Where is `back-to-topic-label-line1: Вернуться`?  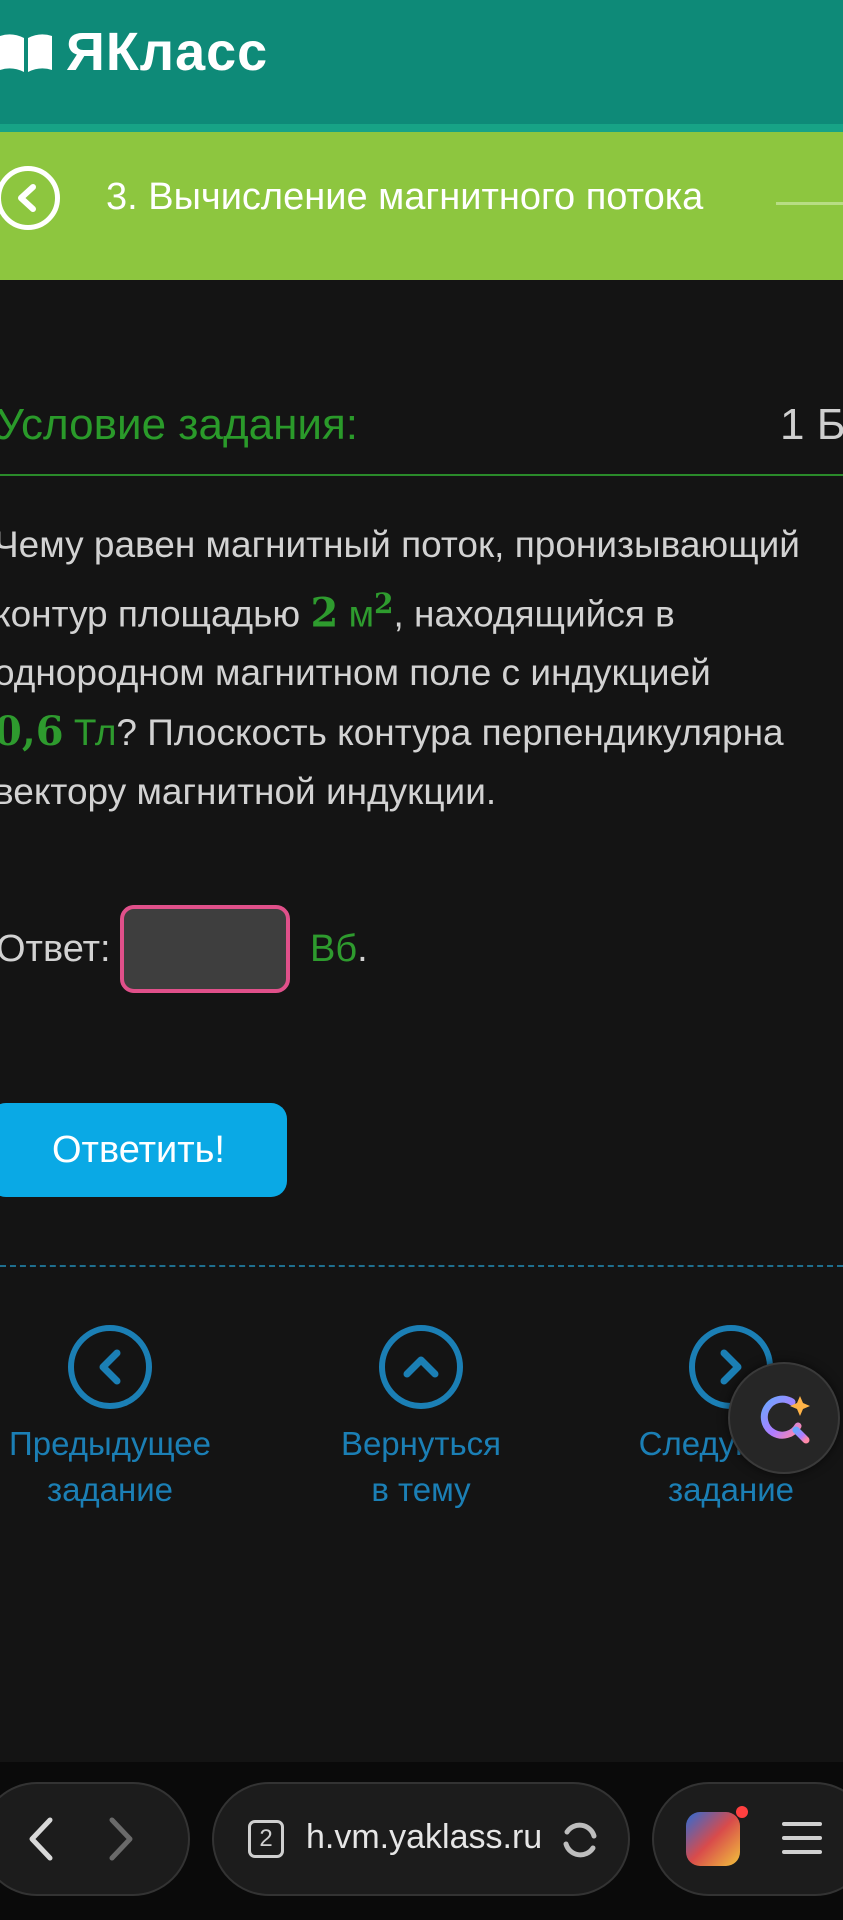 back-to-topic-label-line1: Вернуться is located at coordinates (421, 1443).